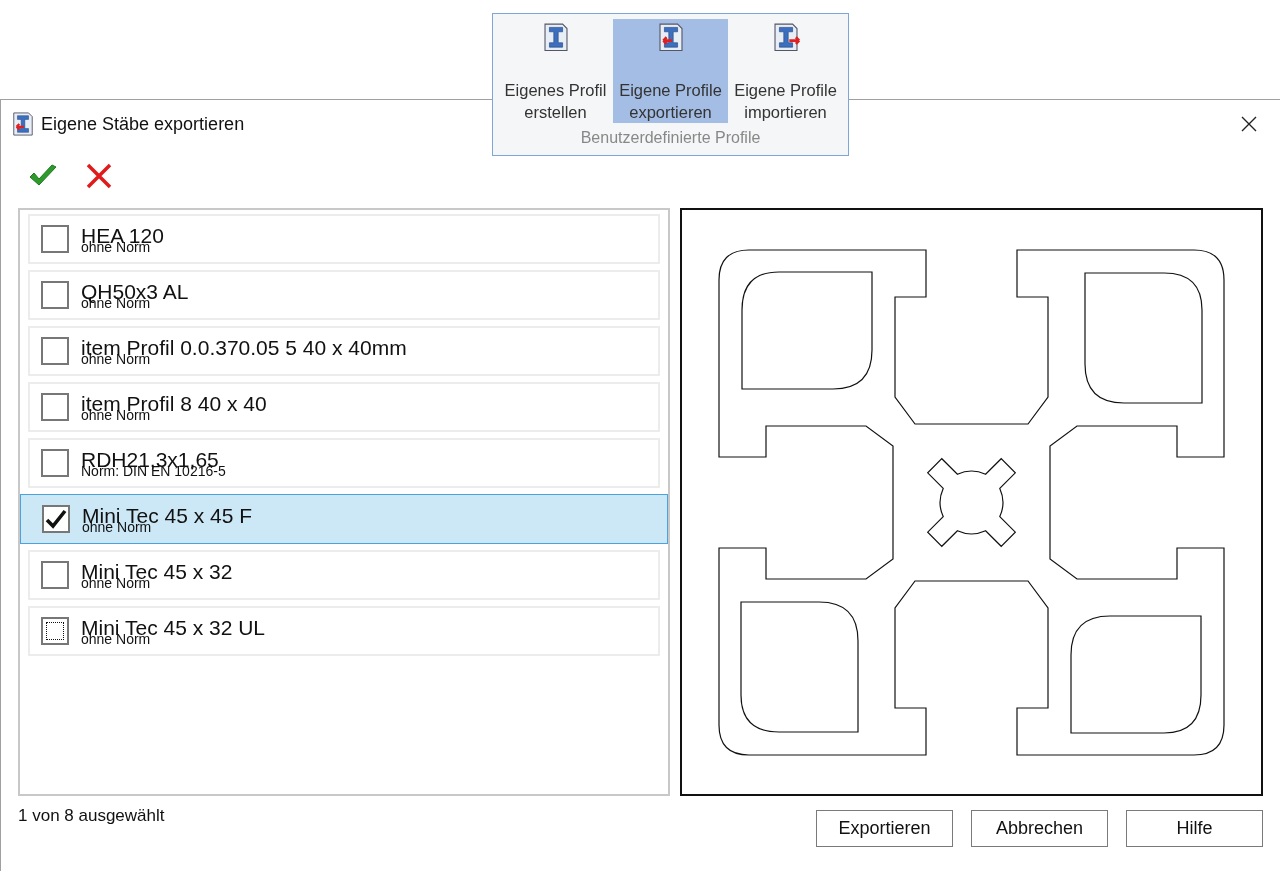  What do you see at coordinates (670, 138) in the screenshot?
I see `ribbon-group-label: Benutzerdefinierte Profile` at bounding box center [670, 138].